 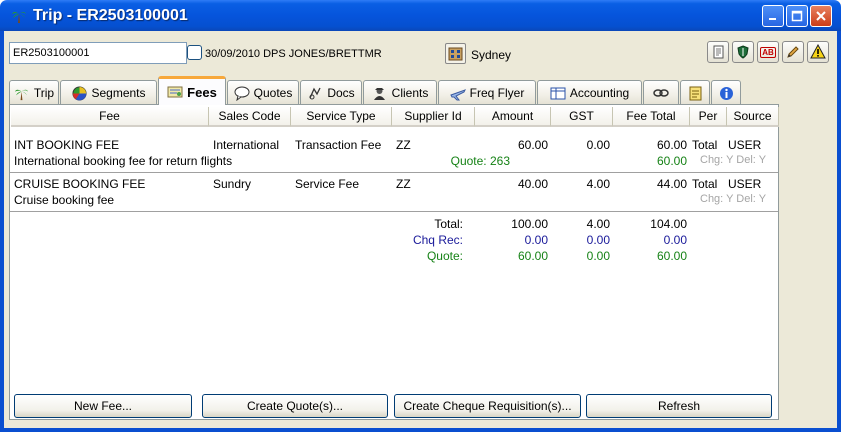 I want to click on tab-quotes-label: Quotes, so click(x=273, y=93).